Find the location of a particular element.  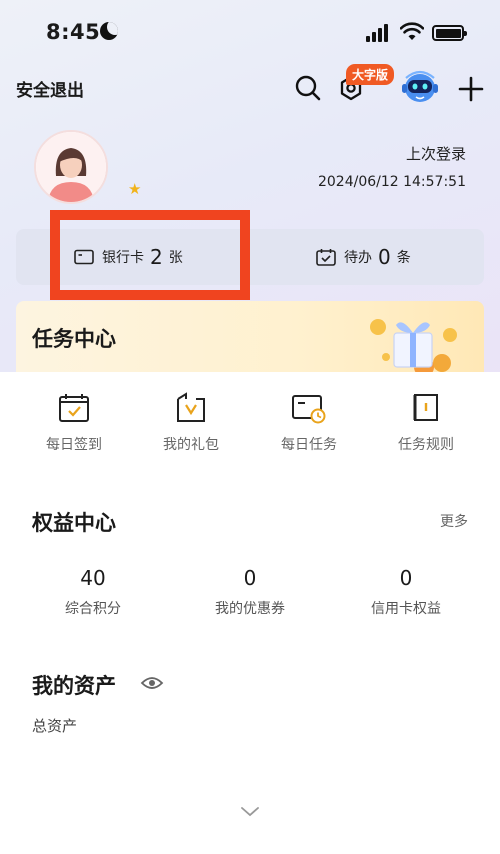

todo-unit: 条 is located at coordinates (403, 258).